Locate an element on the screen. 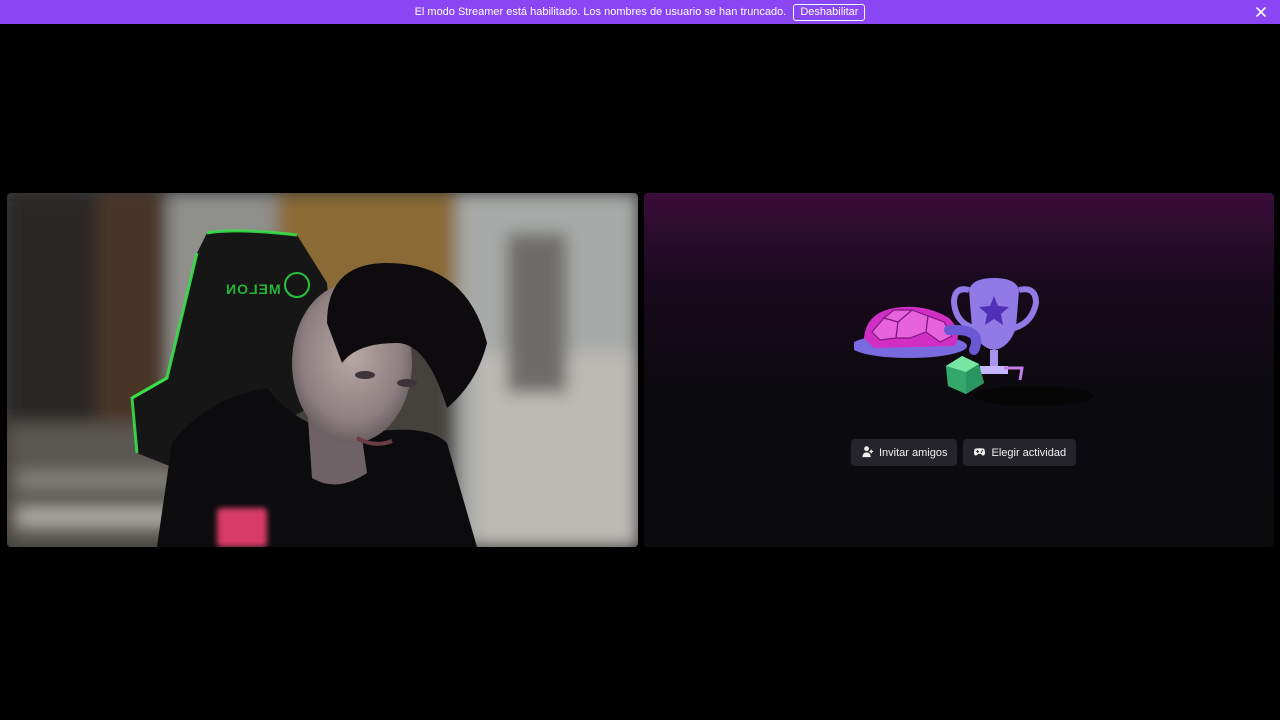 The image size is (1280, 720). activity-actions: Invitar amigos Elegir actividad is located at coordinates (964, 452).